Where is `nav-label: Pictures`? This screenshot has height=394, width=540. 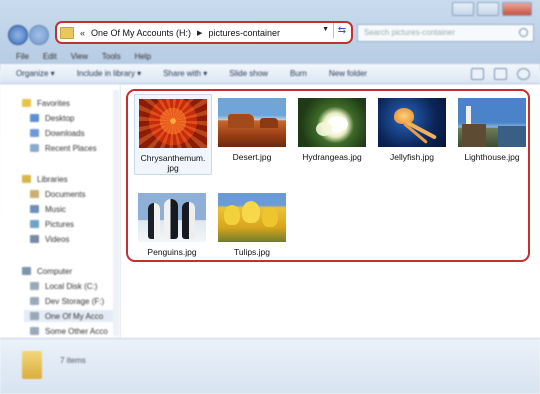
nav-label: Pictures is located at coordinates (59, 224).